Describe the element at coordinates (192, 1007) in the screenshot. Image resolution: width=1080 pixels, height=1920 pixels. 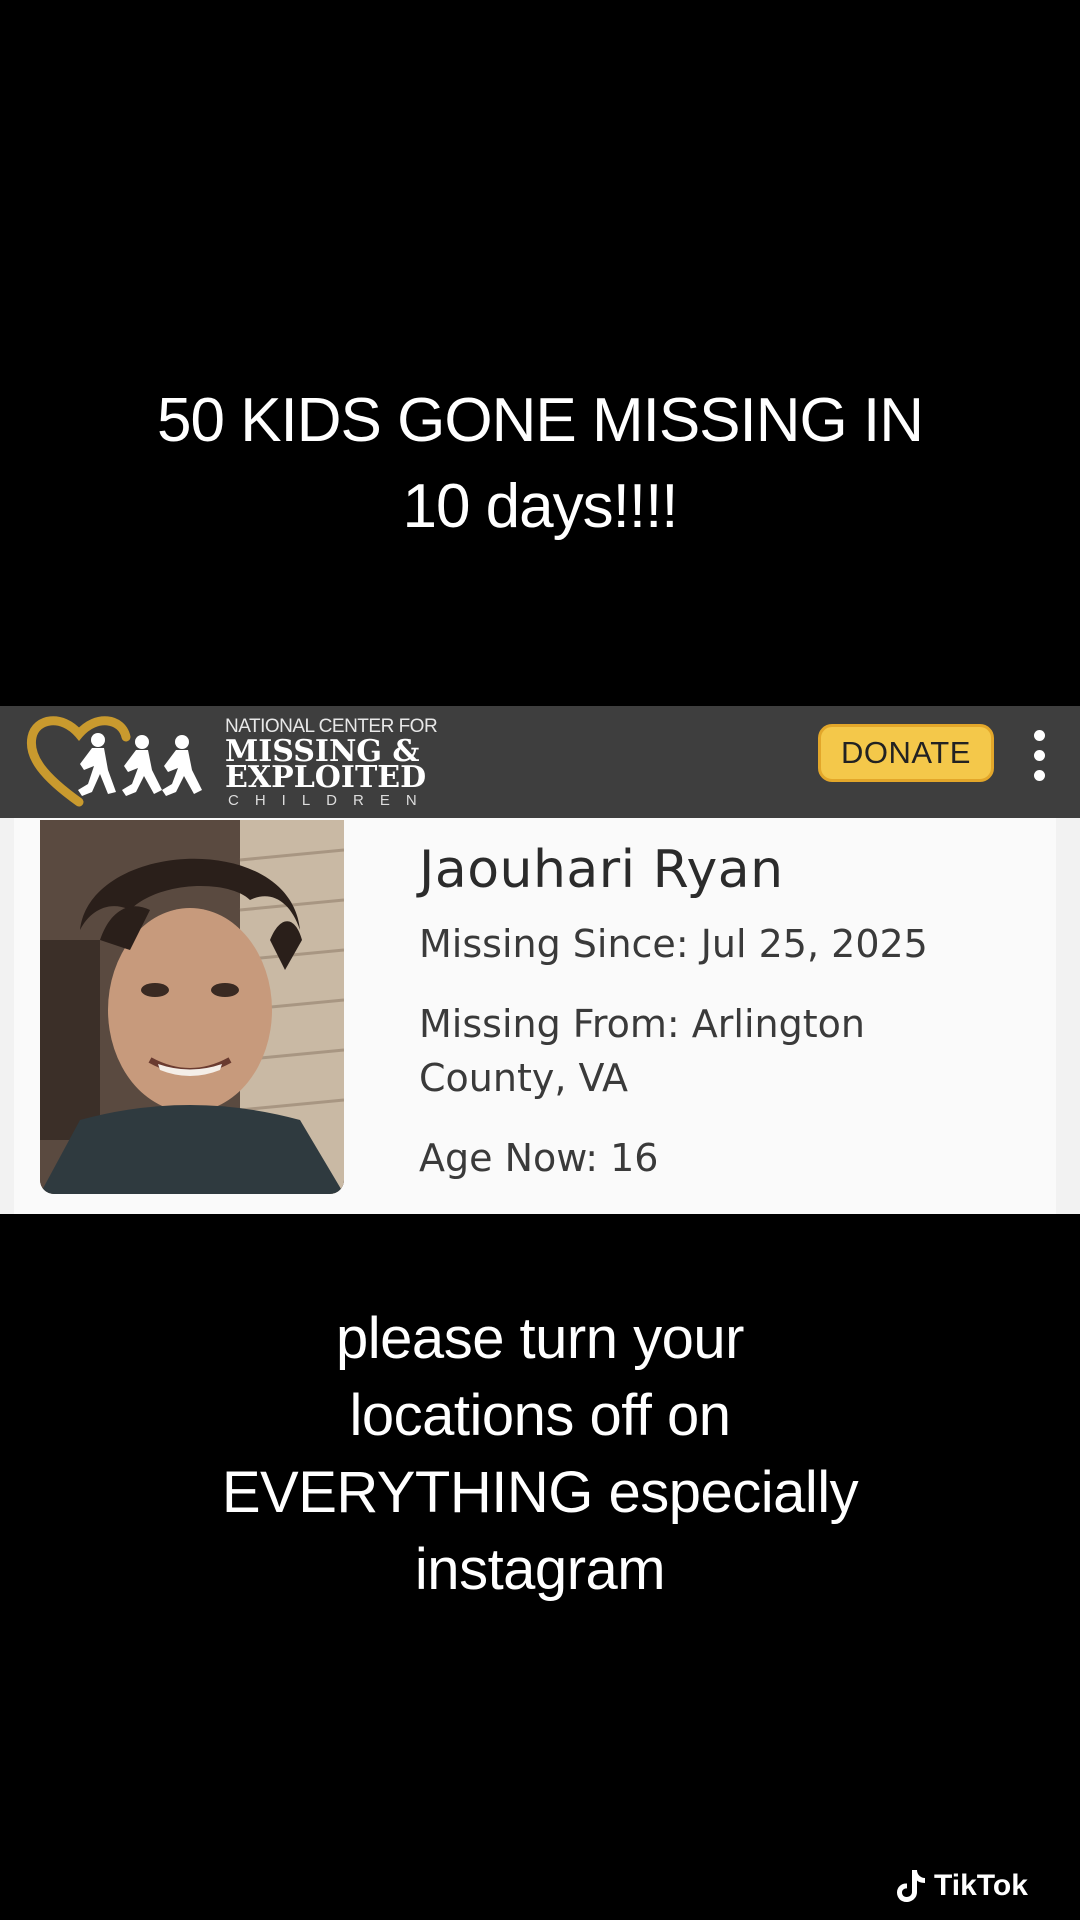
I see `profile-photo` at that location.